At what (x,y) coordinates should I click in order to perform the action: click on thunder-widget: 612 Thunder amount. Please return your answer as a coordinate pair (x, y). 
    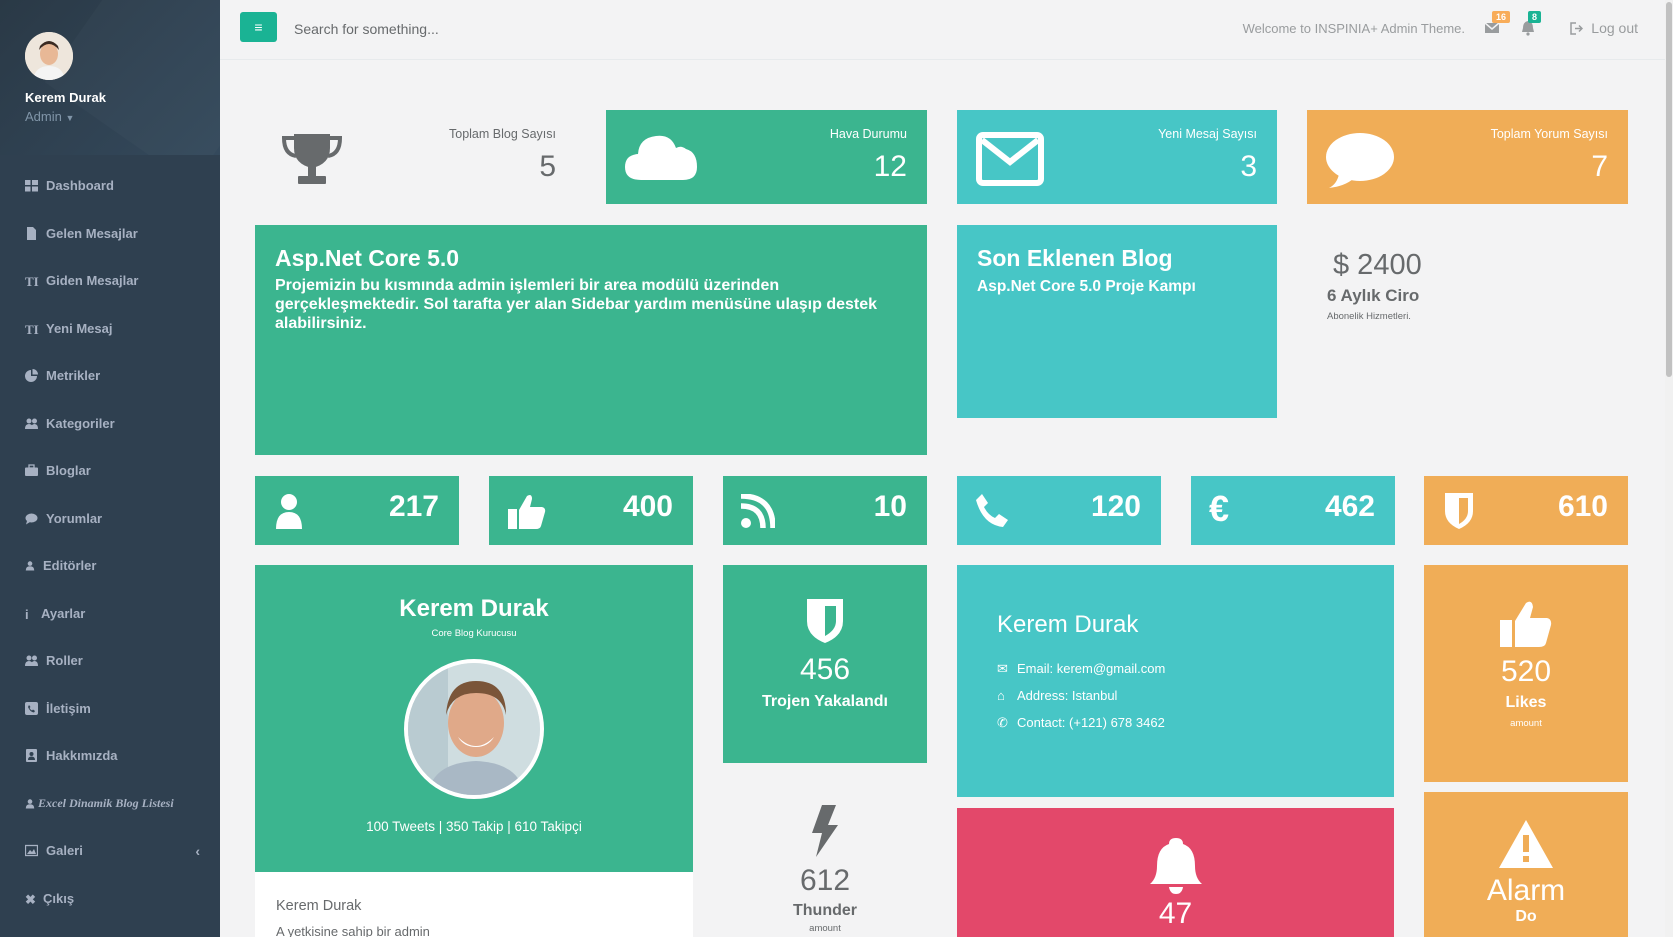
    Looking at the image, I should click on (825, 863).